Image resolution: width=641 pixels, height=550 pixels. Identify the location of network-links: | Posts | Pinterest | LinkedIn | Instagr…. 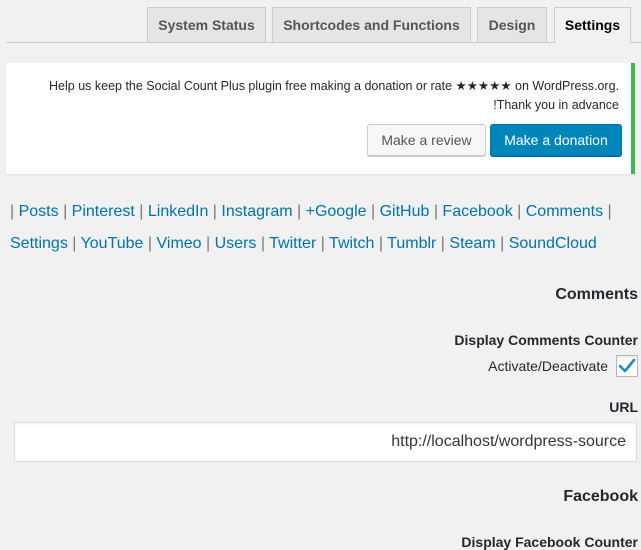
(322, 228).